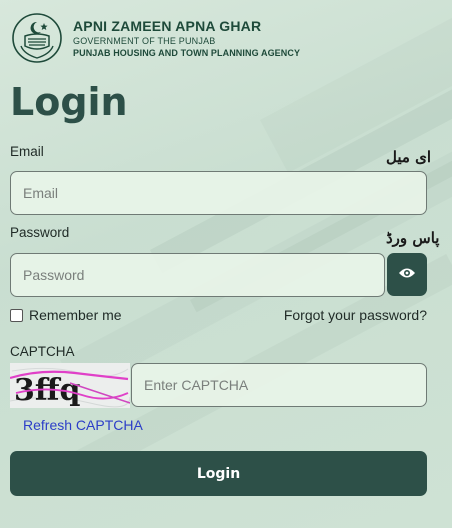  Describe the element at coordinates (83, 425) in the screenshot. I see `refresh-captcha-link: Refresh CAPTCHA` at that location.